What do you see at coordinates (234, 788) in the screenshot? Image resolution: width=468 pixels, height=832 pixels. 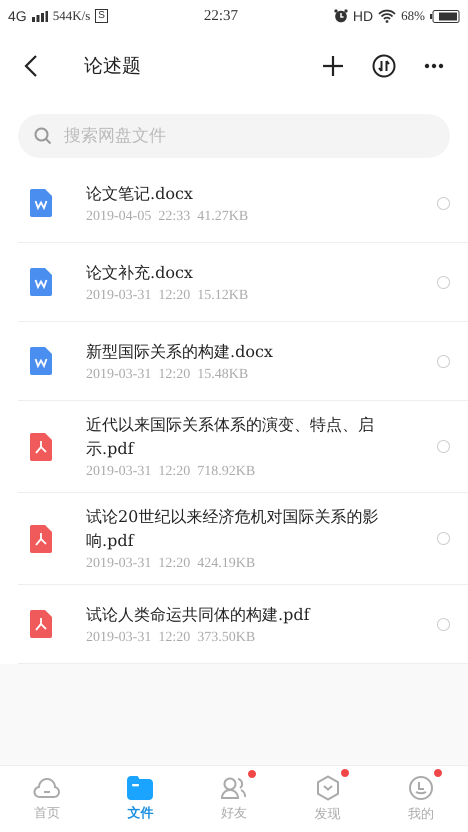 I see `people-icon` at bounding box center [234, 788].